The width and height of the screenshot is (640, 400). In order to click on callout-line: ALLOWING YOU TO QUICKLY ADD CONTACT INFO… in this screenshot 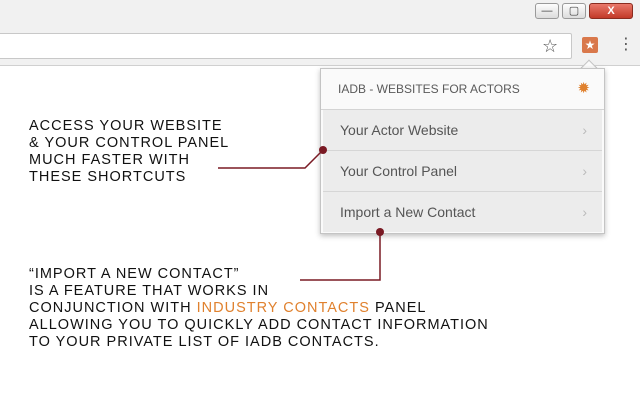, I will do `click(259, 325)`.